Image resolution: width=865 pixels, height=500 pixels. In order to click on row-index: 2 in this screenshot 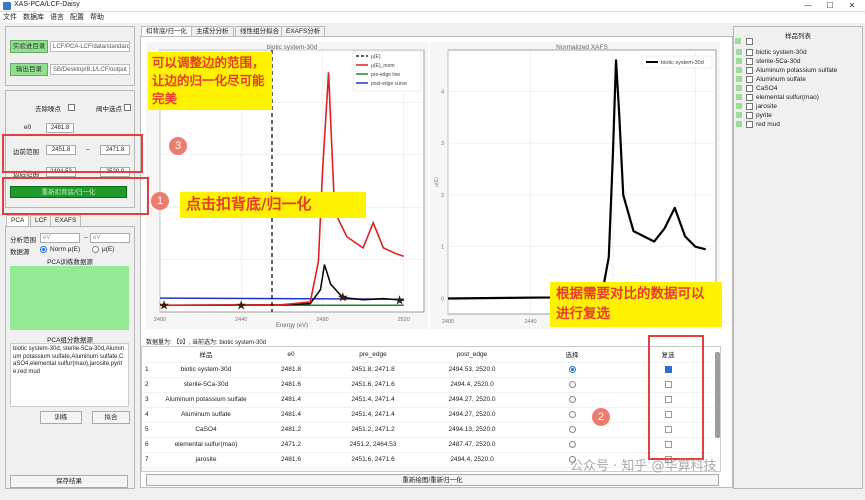, I will do `click(148, 385)`.